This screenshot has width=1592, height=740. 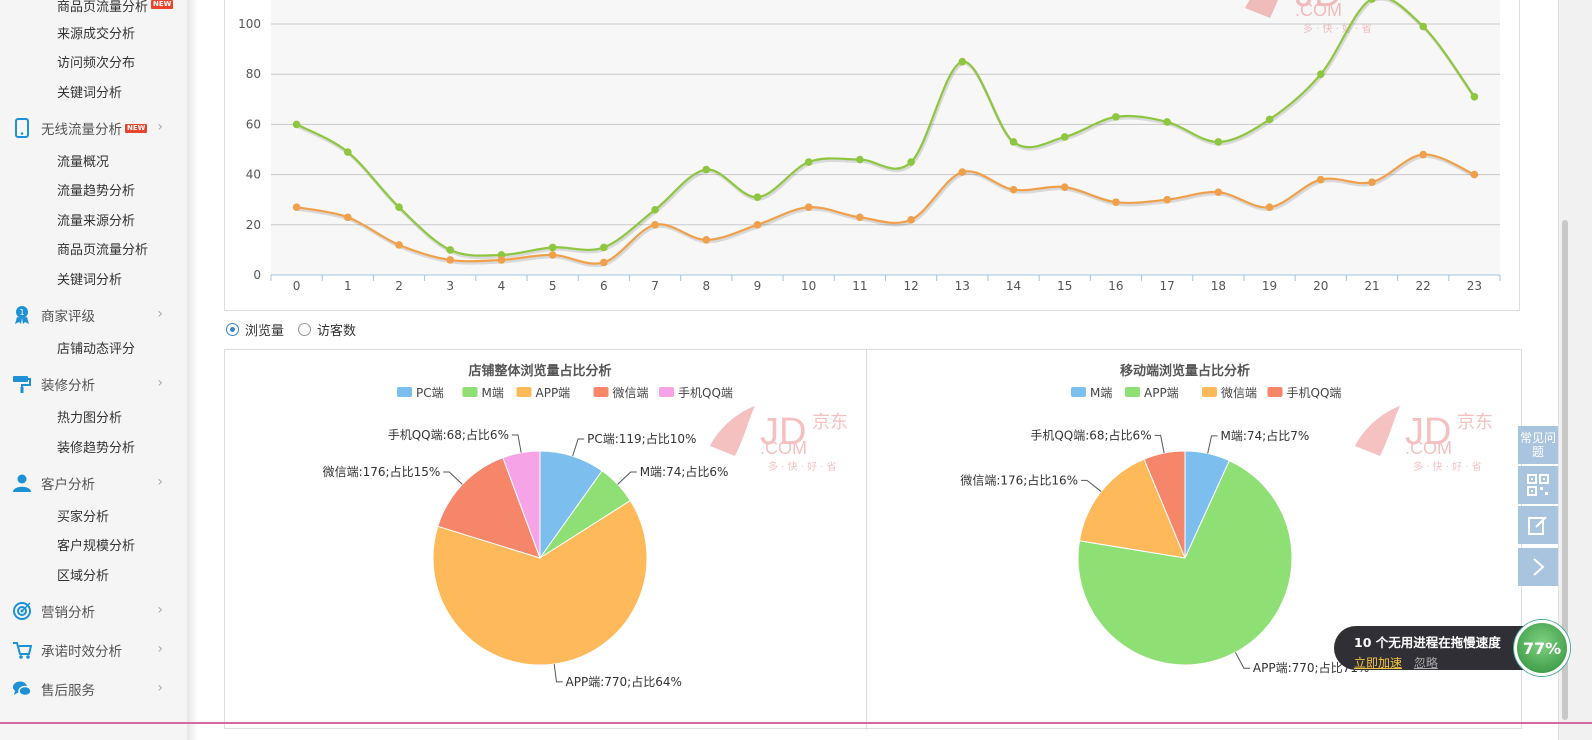 I want to click on sidebar-group-aftersale: 售后服务 ›, so click(x=94, y=689).